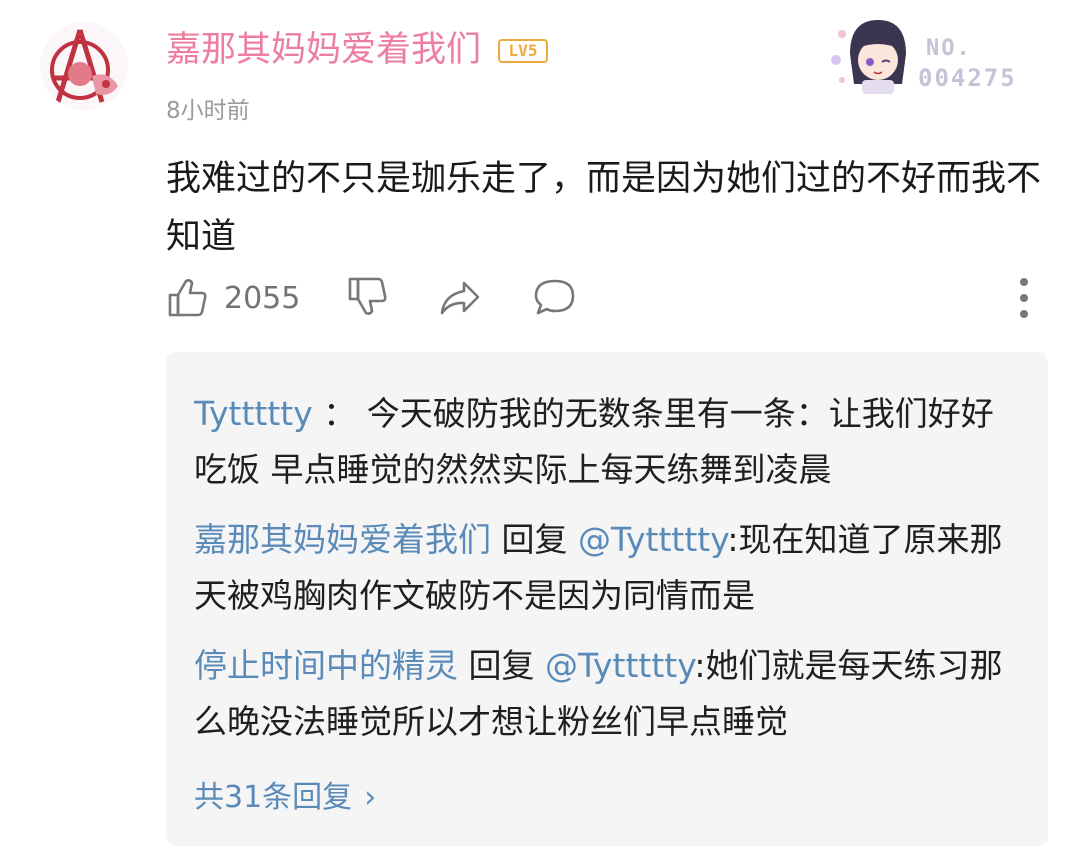  Describe the element at coordinates (604, 208) in the screenshot. I see `comment-text: 我难过的不只是珈乐走了，而是因为她们过的不好而我不知道` at that location.